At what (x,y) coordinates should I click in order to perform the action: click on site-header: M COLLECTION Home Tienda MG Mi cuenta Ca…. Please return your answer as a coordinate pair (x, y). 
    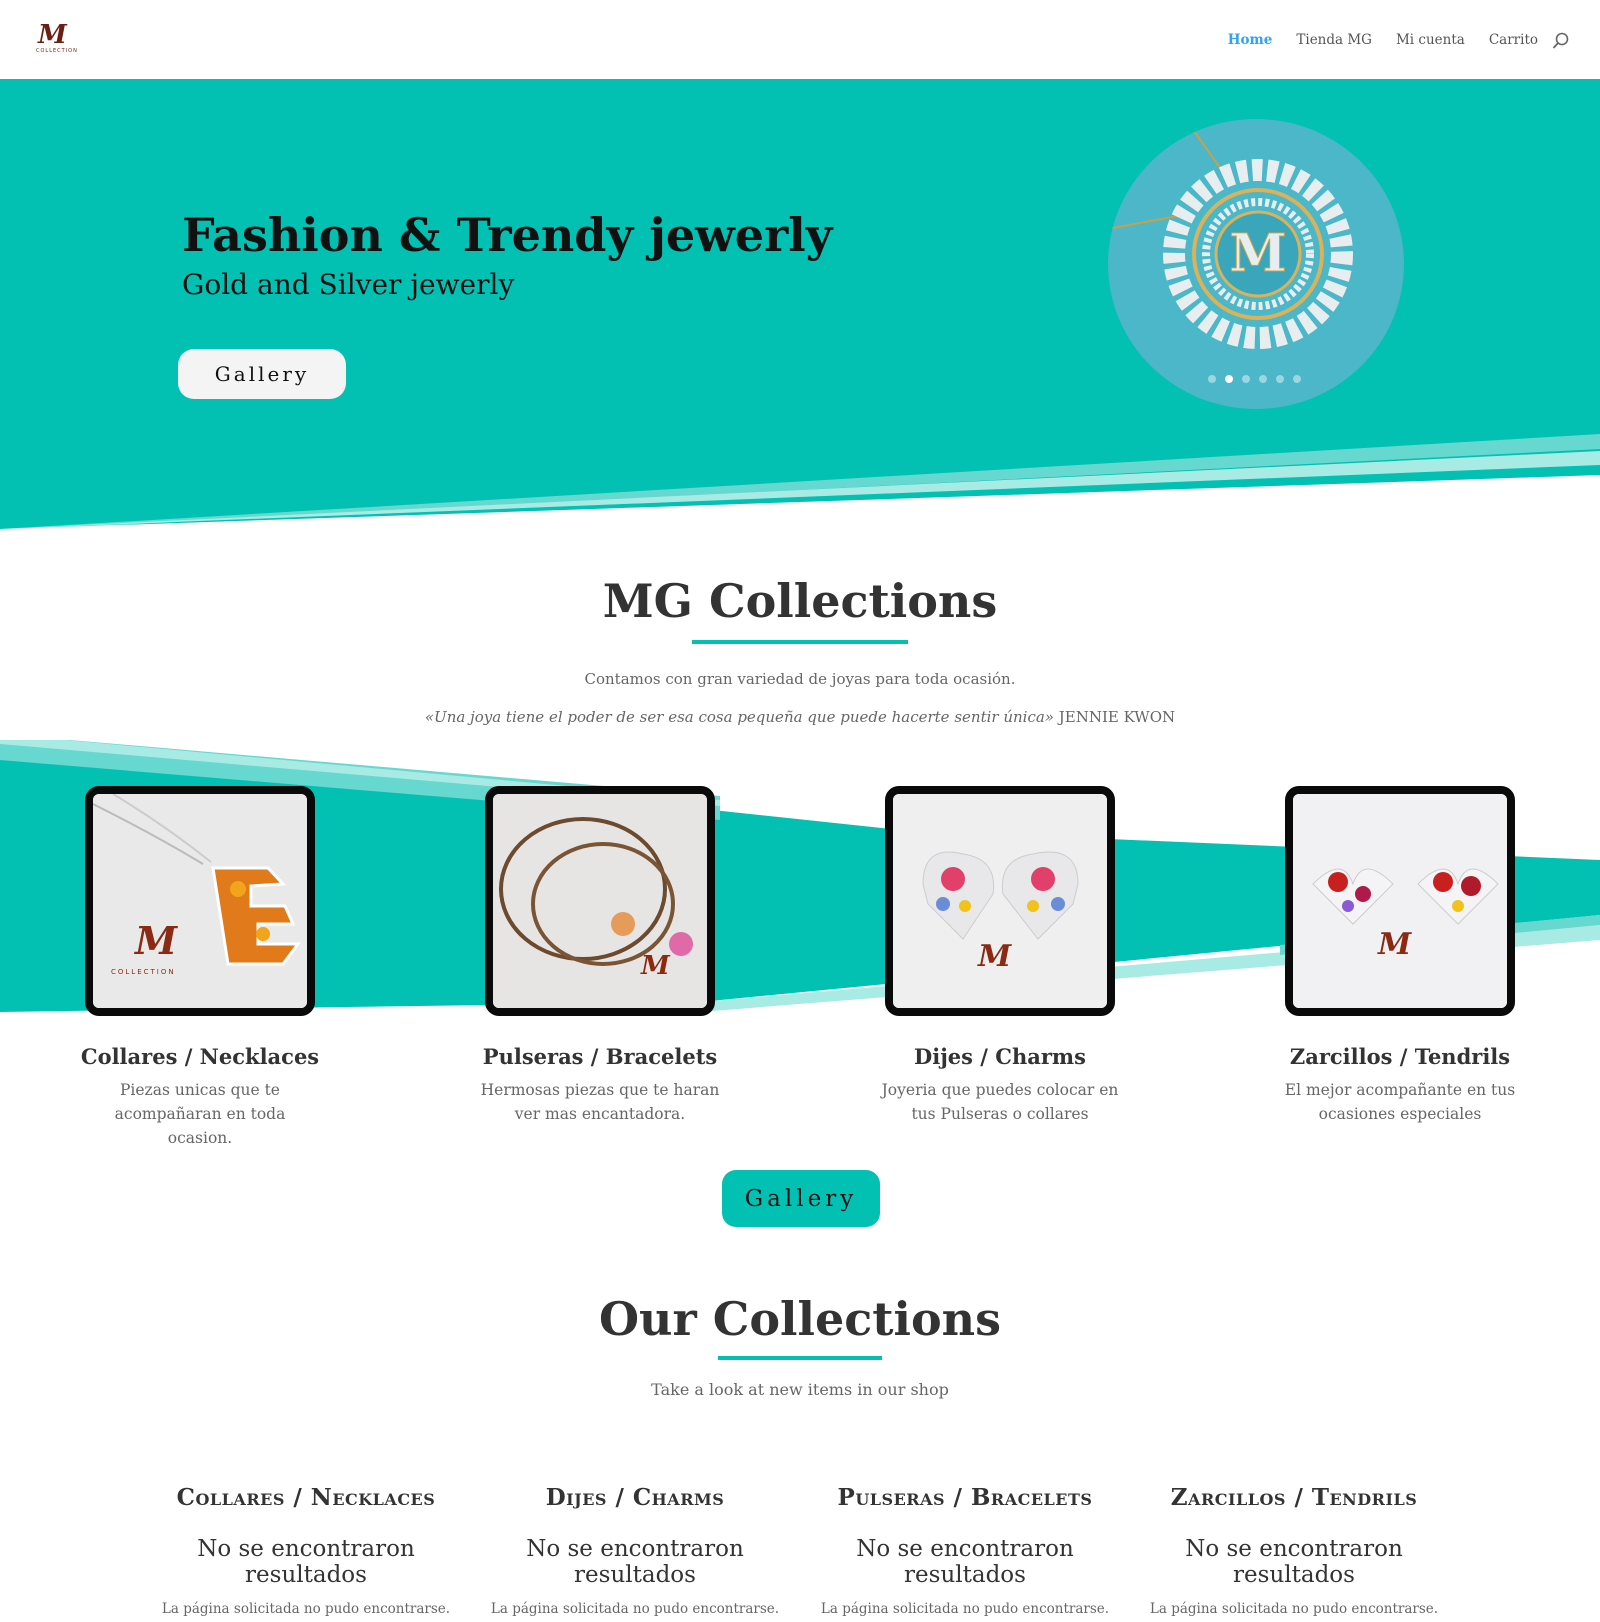
    Looking at the image, I should click on (800, 39).